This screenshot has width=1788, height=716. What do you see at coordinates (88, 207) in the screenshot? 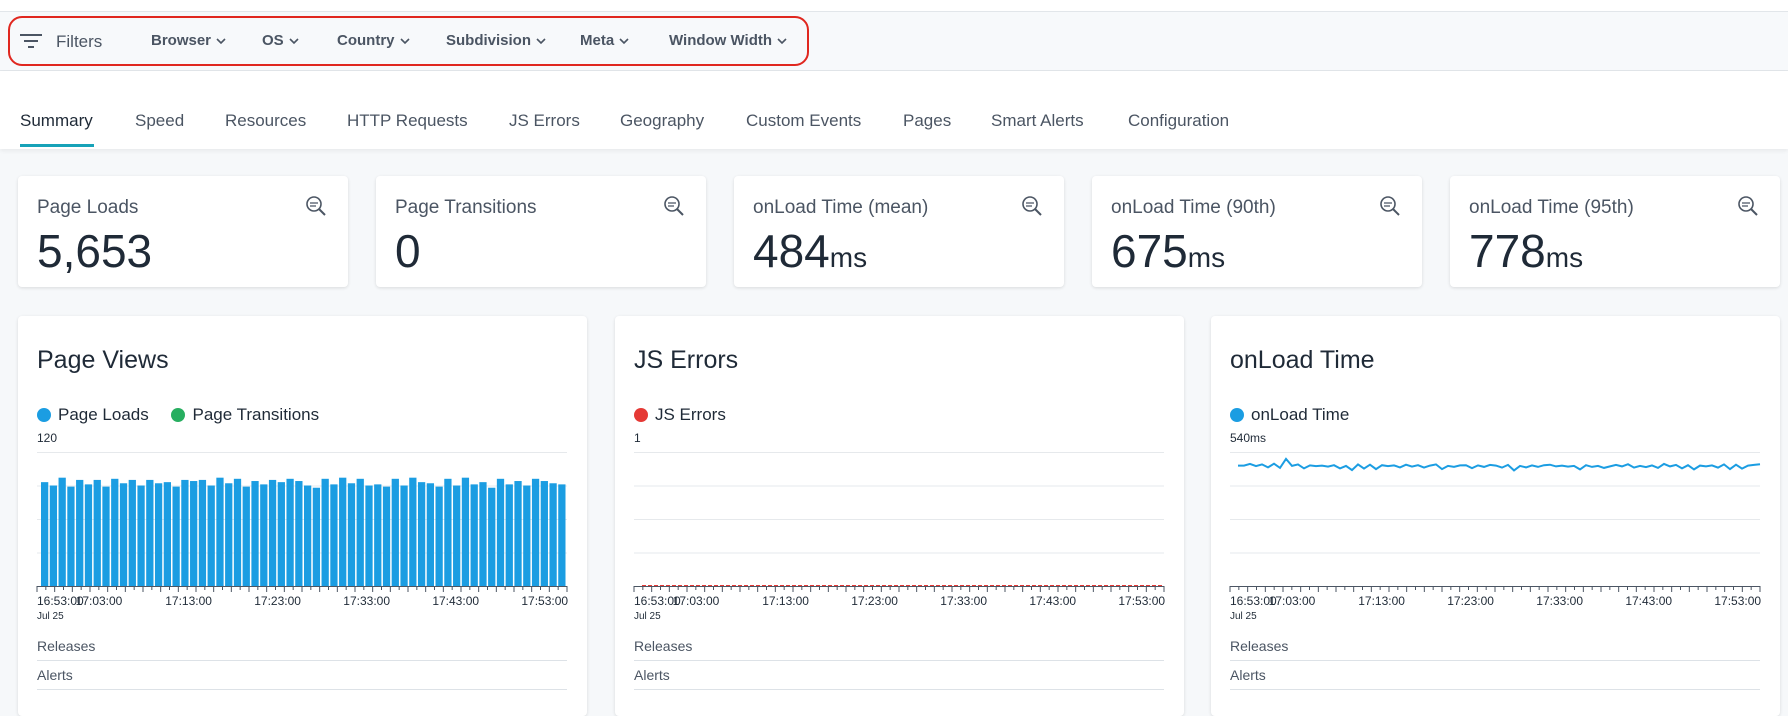
I see `kpi-label: Page Loads` at bounding box center [88, 207].